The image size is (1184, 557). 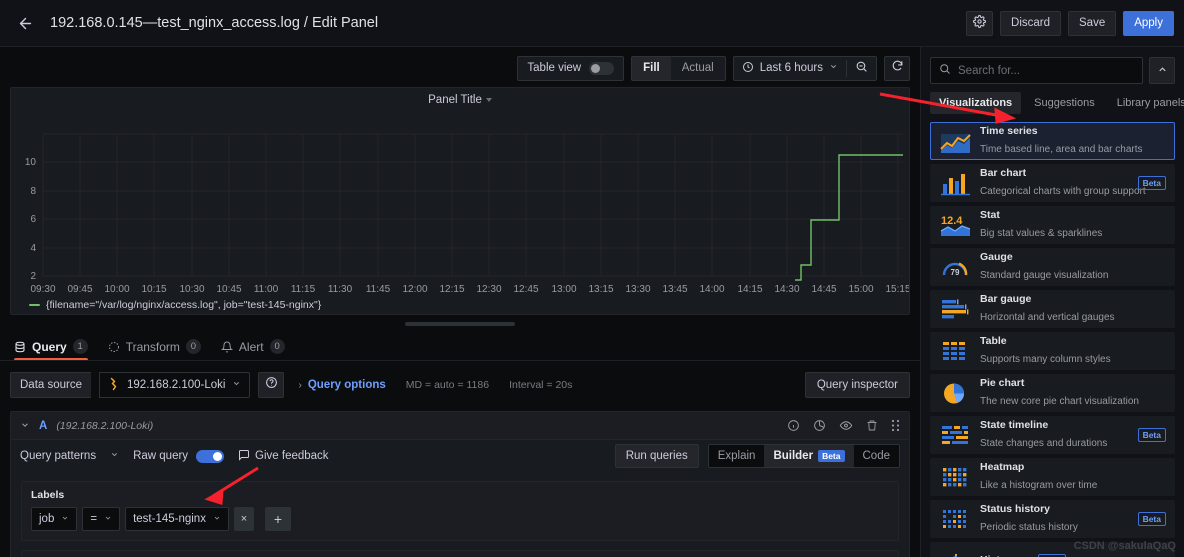 I want to click on feedback-icon, so click(x=244, y=456).